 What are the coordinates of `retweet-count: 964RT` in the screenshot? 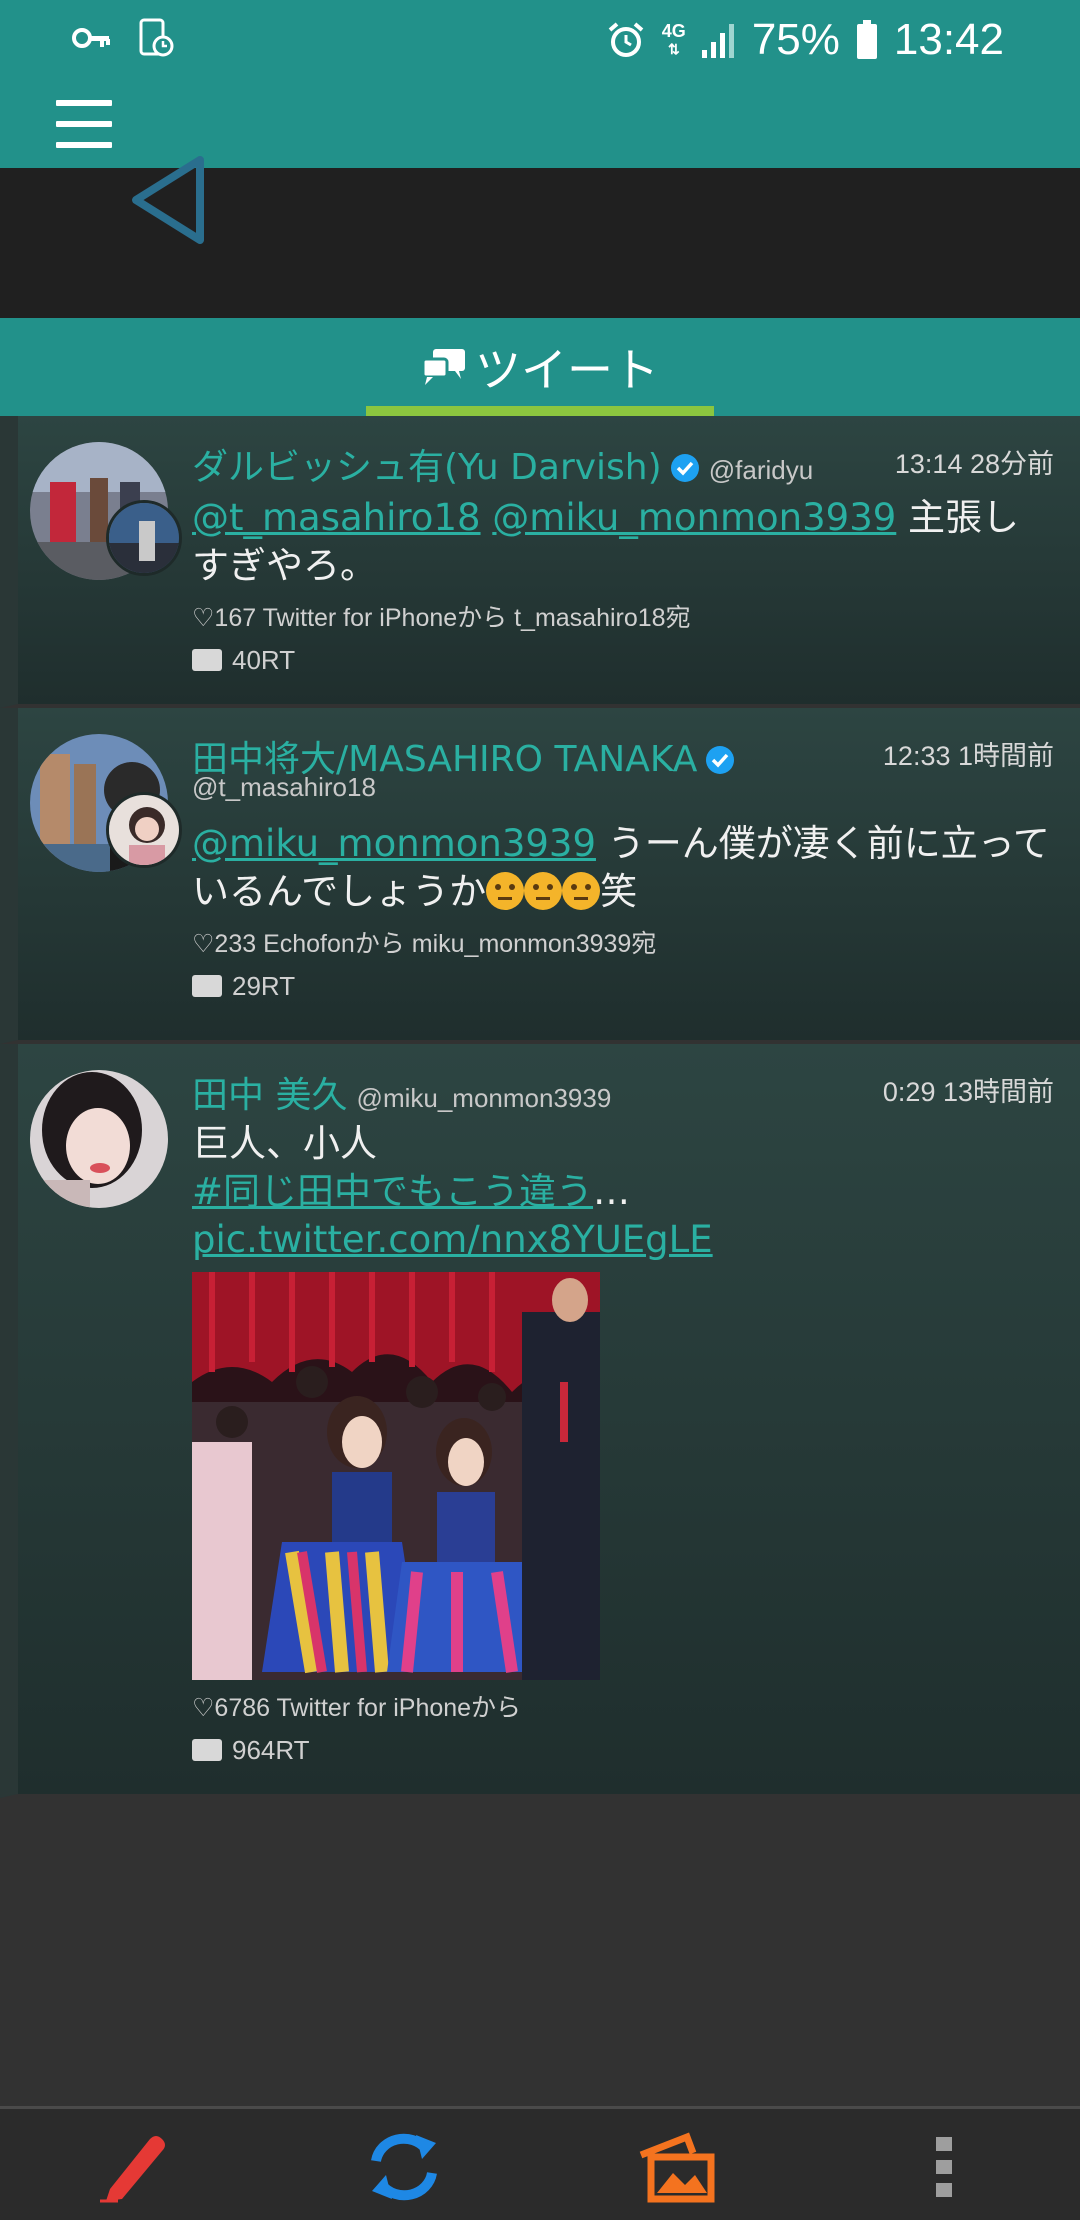 It's located at (623, 1750).